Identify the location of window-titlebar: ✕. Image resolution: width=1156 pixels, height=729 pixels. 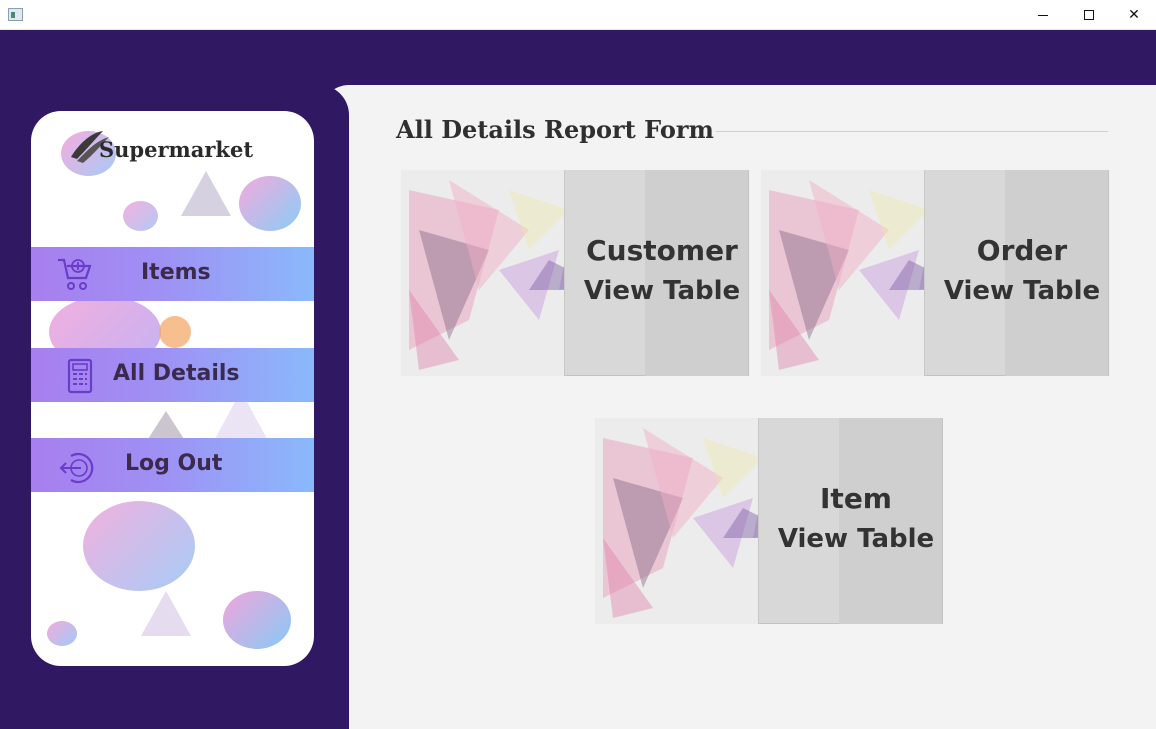
(578, 15).